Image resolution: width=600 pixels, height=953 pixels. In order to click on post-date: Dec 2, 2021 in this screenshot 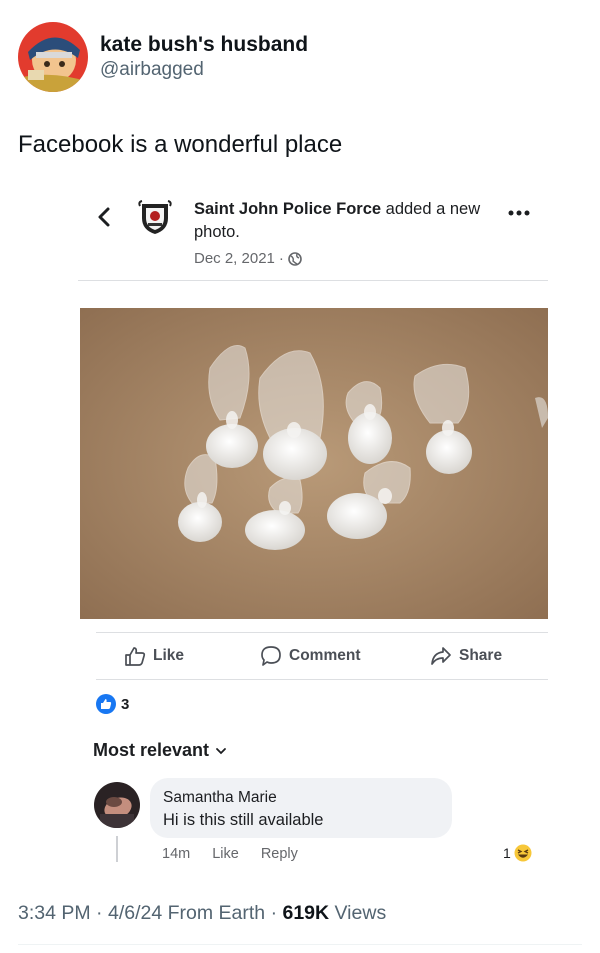, I will do `click(234, 258)`.